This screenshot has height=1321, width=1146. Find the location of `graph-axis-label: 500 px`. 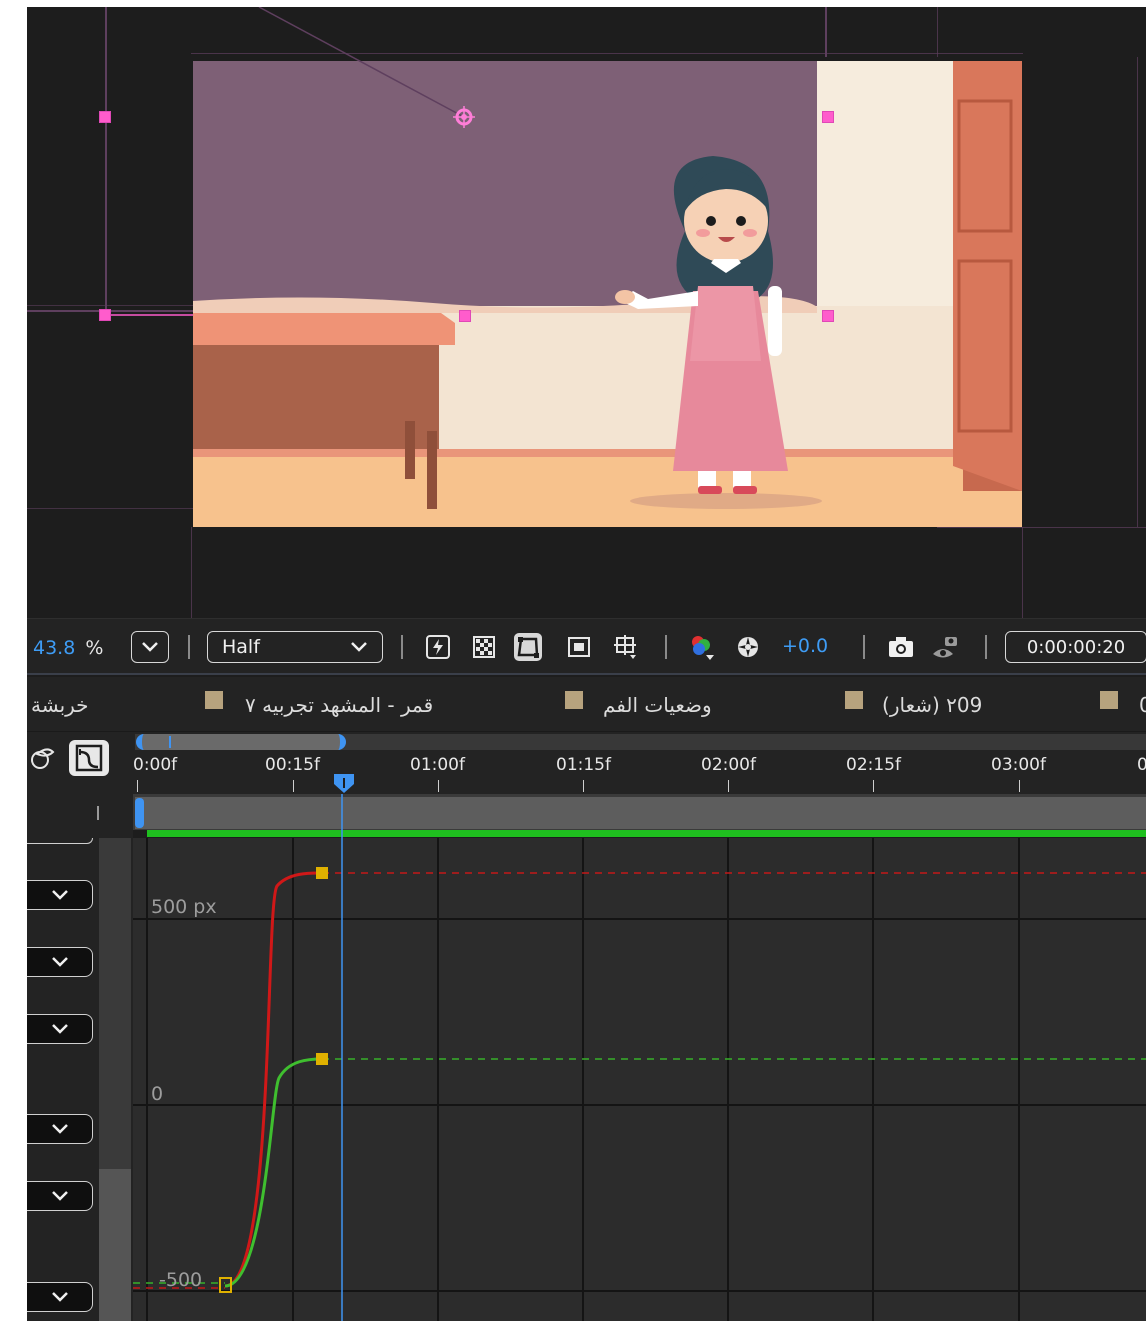

graph-axis-label: 500 px is located at coordinates (184, 907).